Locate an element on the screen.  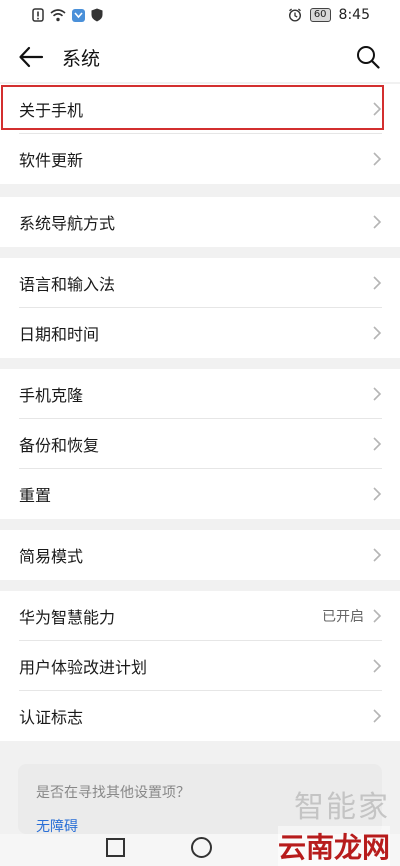
app-icon is located at coordinates (78, 15).